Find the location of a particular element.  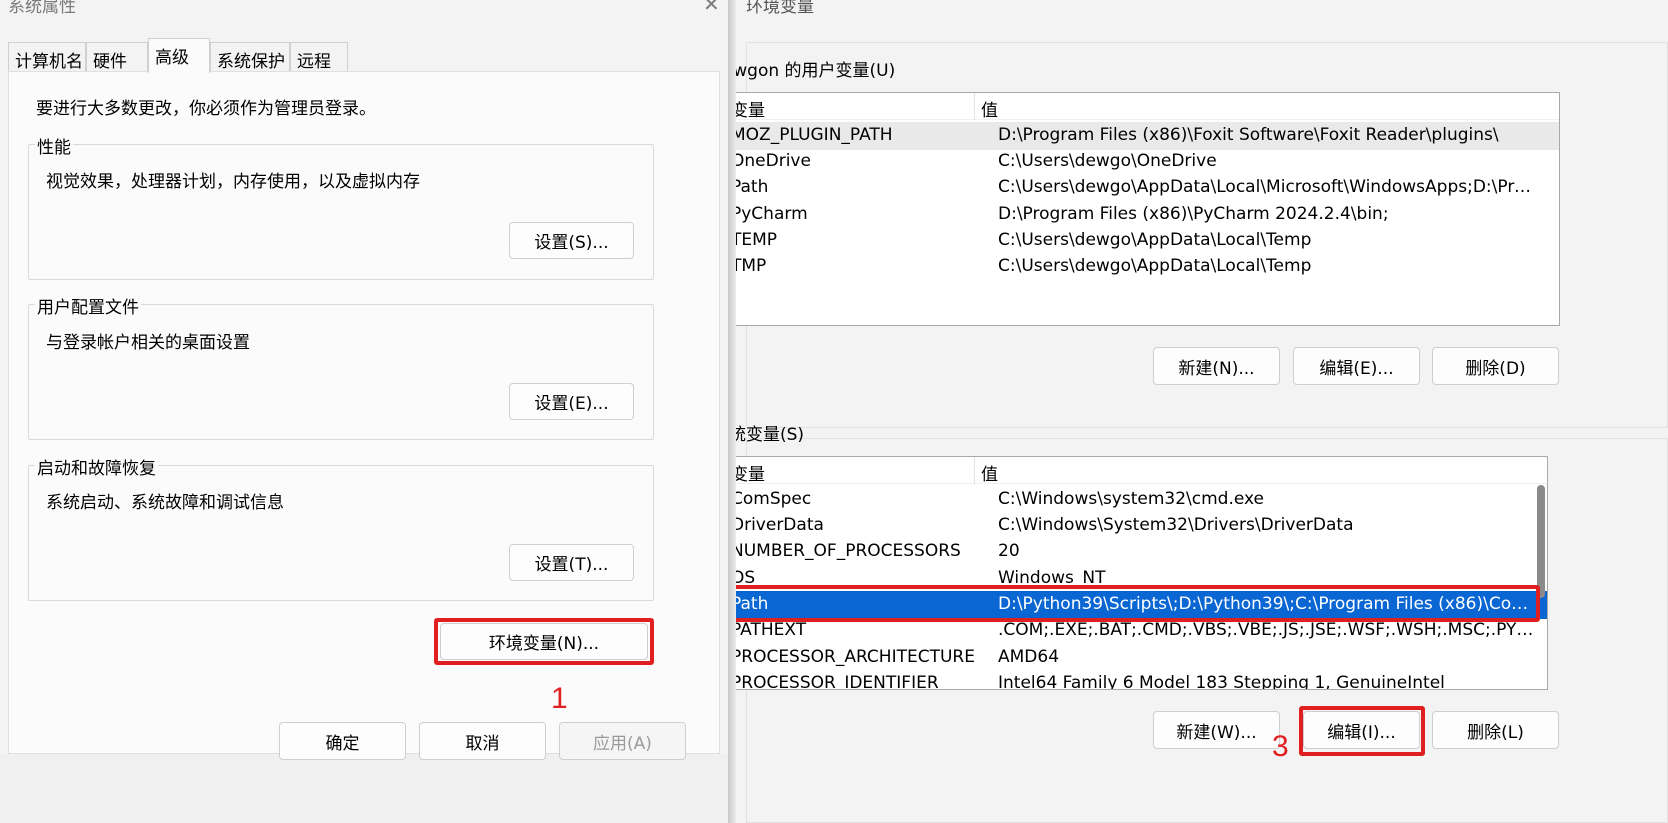

tab-system-protection: 系统保护 is located at coordinates (250, 57).